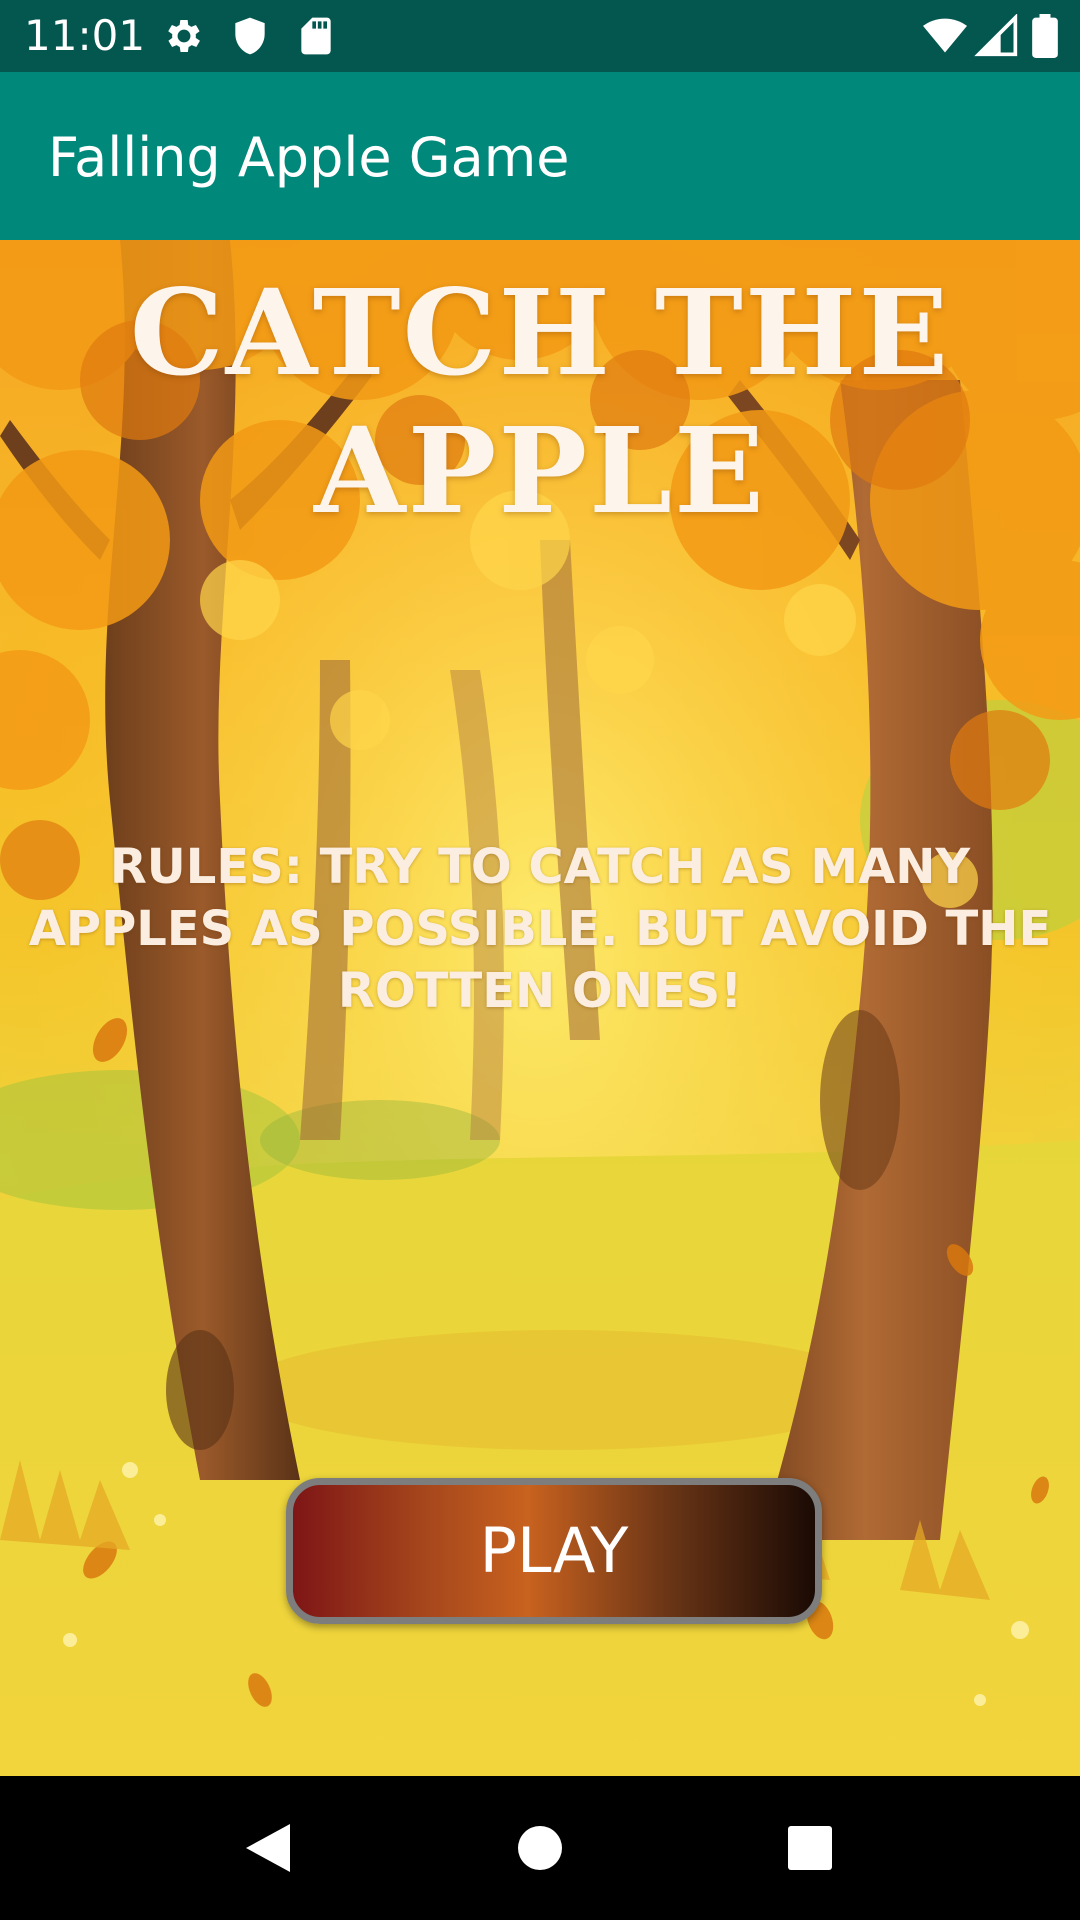 The width and height of the screenshot is (1080, 1920). I want to click on home-icon, so click(540, 1848).